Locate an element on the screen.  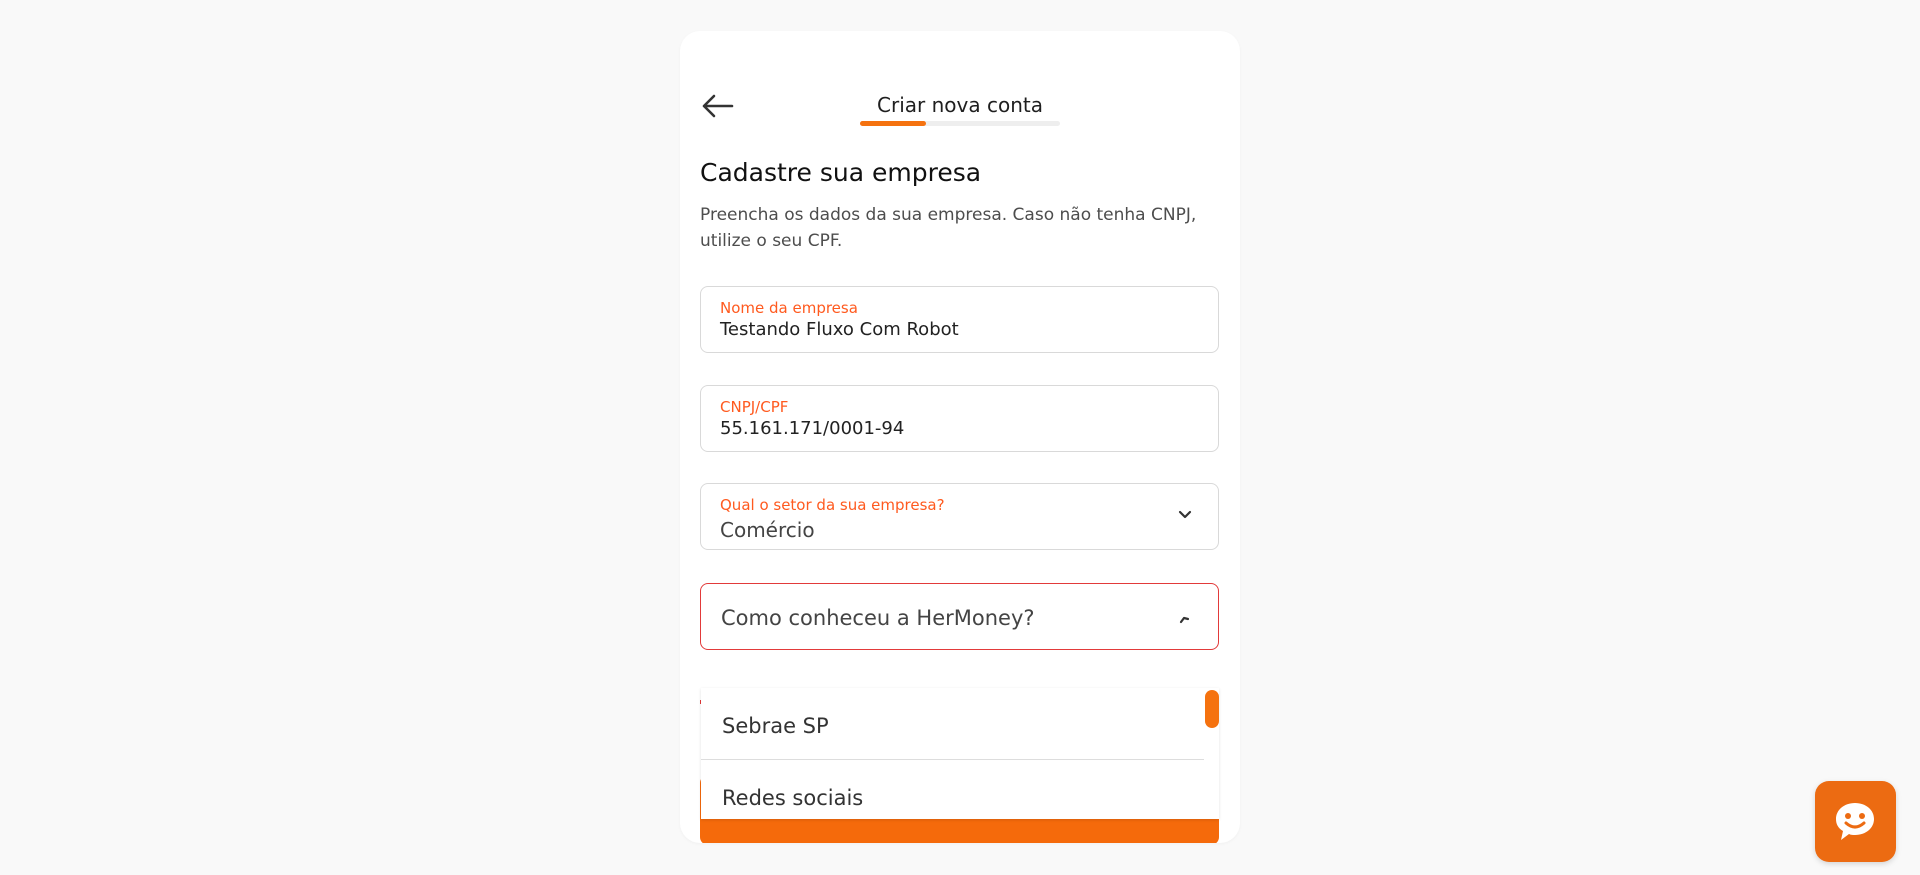
dropdown-scrollbar is located at coordinates (1212, 709).